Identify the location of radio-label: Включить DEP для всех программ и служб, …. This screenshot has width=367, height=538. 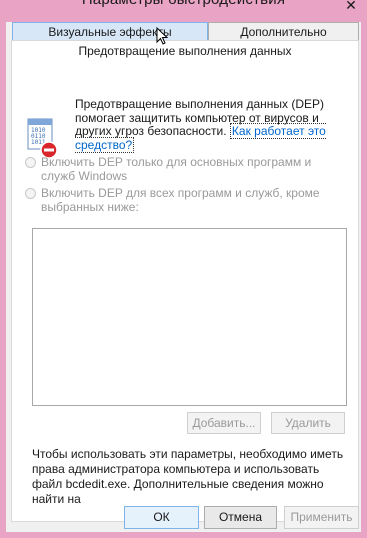
(180, 200).